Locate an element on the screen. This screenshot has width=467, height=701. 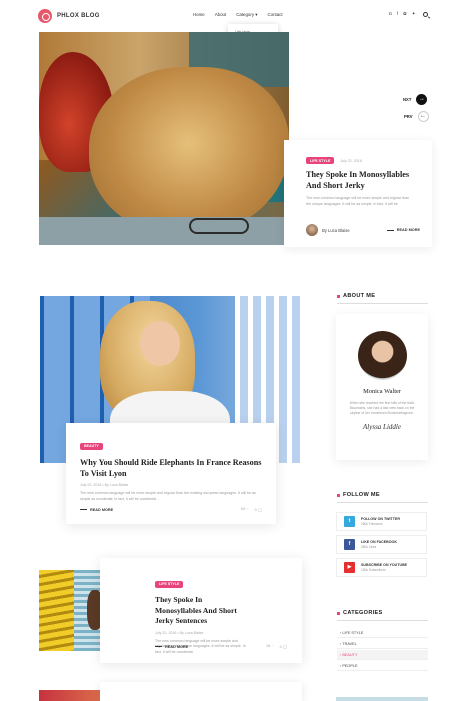
categories-heading: CATEGORIES is located at coordinates (360, 613).